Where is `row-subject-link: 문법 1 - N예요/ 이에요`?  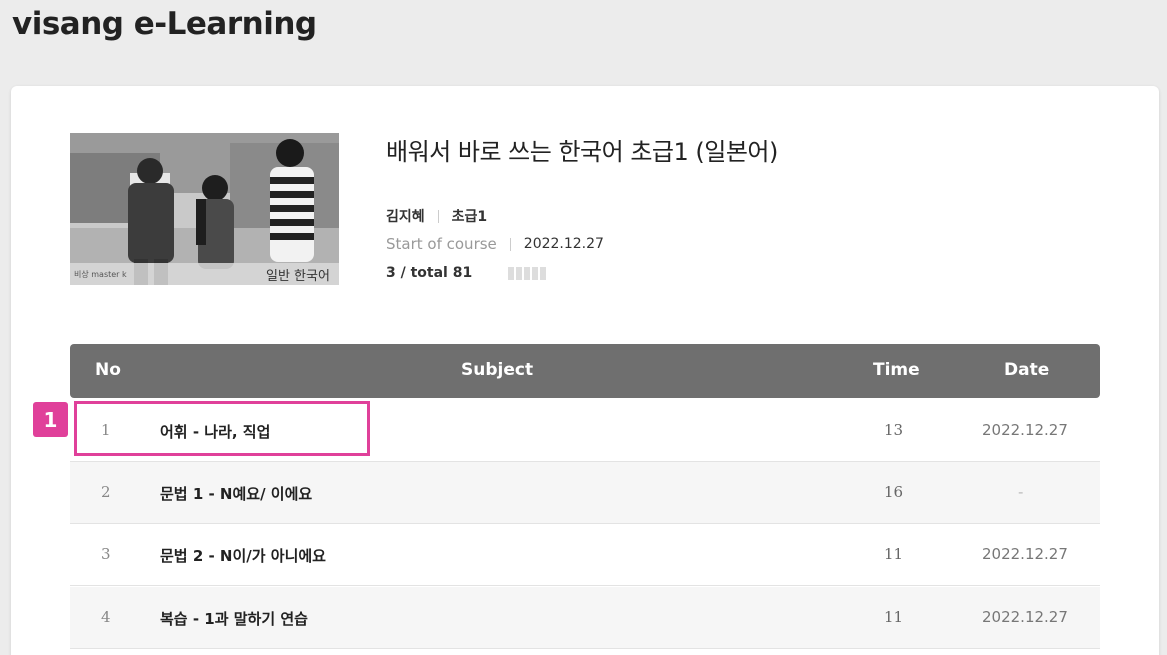 row-subject-link: 문법 1 - N예요/ 이에요 is located at coordinates (236, 493).